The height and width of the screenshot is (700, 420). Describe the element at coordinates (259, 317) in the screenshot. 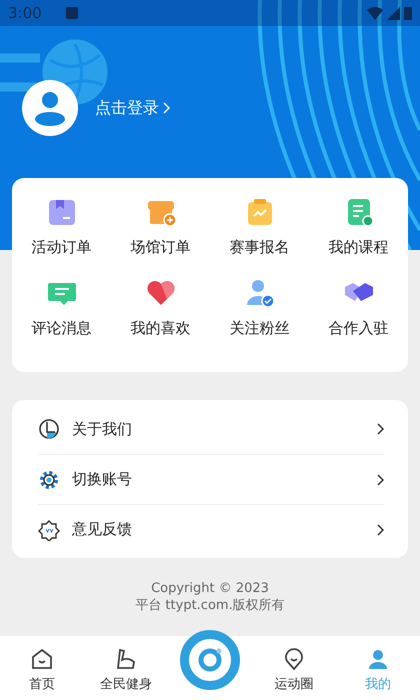

I see `shortcut-item: 关注粉丝` at that location.